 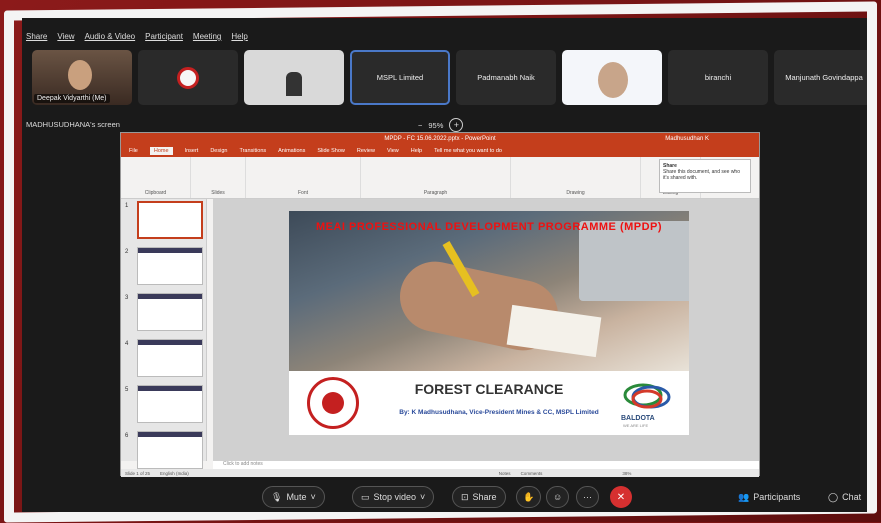 I want to click on sharer-label: MADHUSUDHANA's screen, so click(x=73, y=124).